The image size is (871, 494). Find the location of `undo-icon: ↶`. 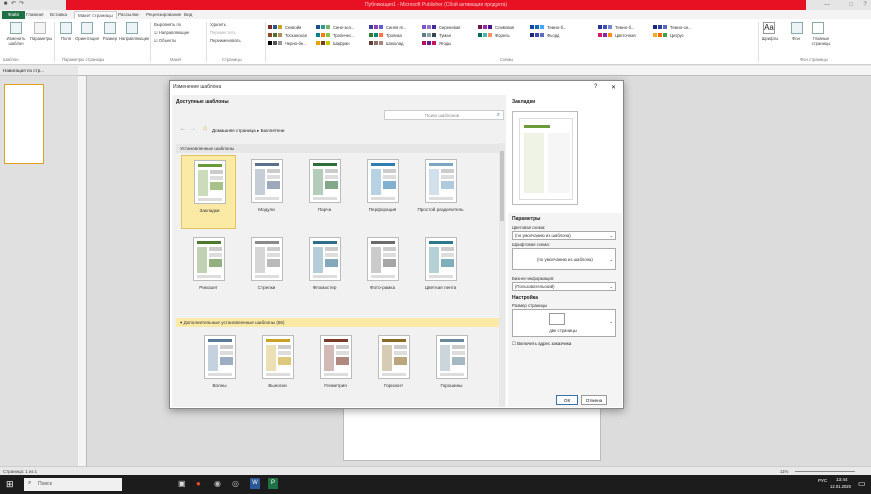

undo-icon: ↶ is located at coordinates (13, 4).